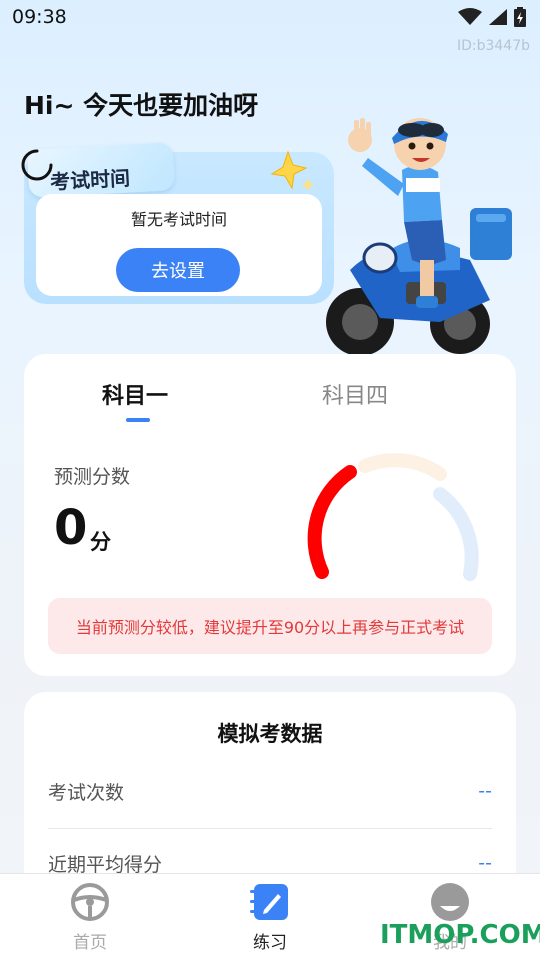 This screenshot has width=540, height=960. I want to click on mock-exam-data-title: 模拟考数据, so click(270, 734).